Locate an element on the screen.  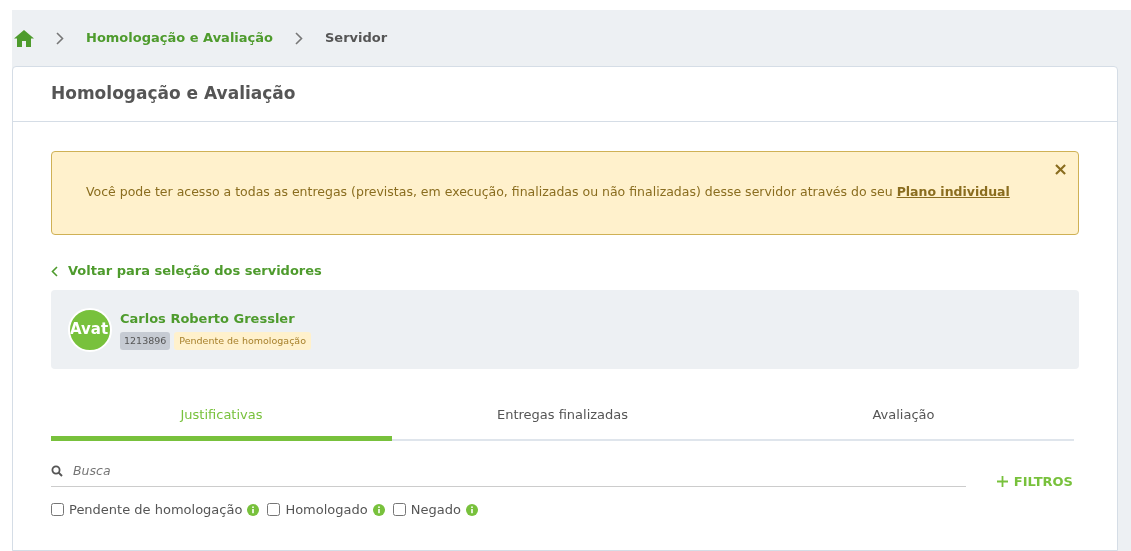
checkbox-label: Negado is located at coordinates (435, 510).